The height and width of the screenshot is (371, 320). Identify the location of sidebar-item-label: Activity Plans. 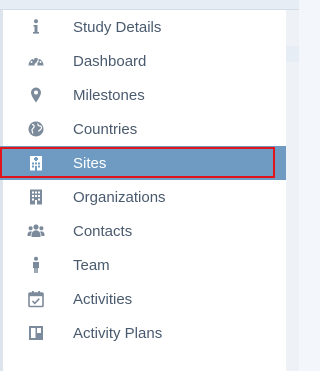
(118, 333).